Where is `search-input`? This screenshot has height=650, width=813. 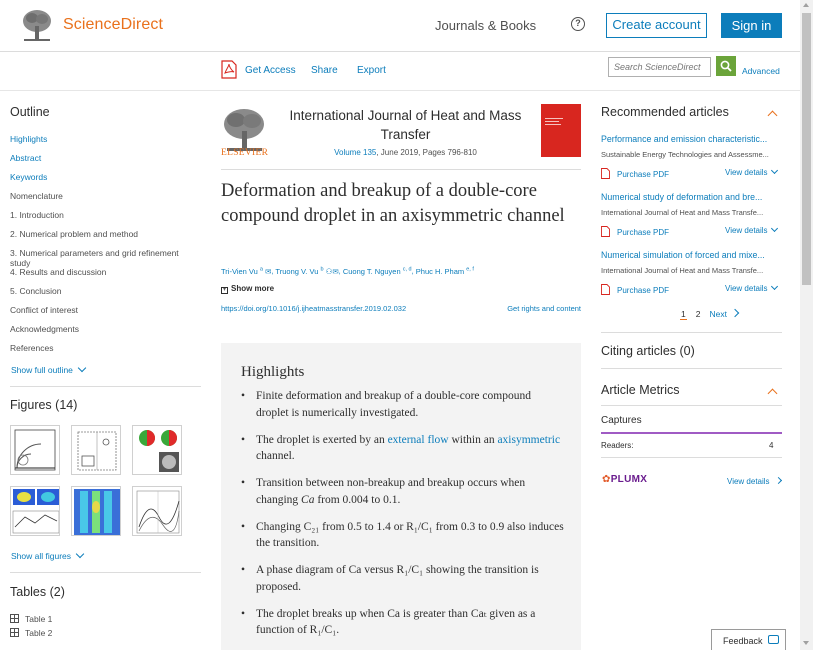
search-input is located at coordinates (659, 67).